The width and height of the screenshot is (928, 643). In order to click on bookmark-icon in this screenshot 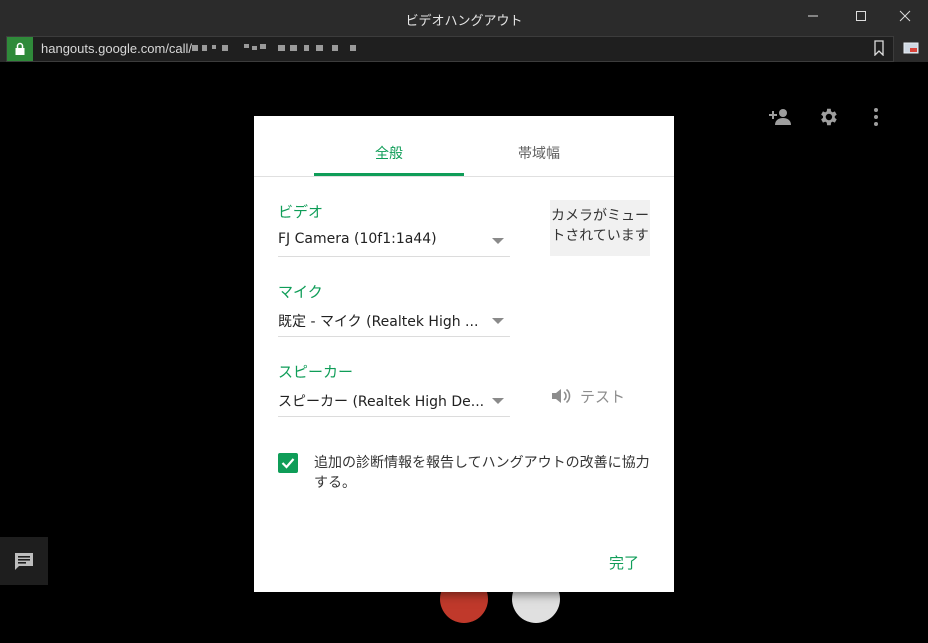, I will do `click(879, 50)`.